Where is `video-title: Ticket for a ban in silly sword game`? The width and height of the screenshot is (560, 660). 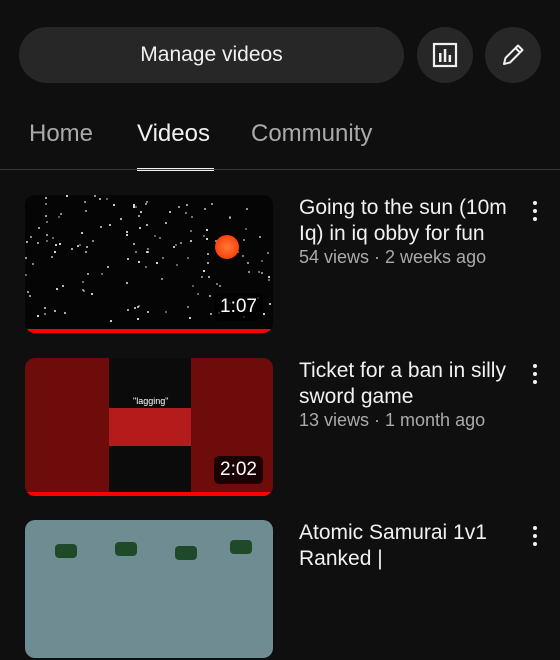
video-title: Ticket for a ban in silly sword game is located at coordinates (410, 384).